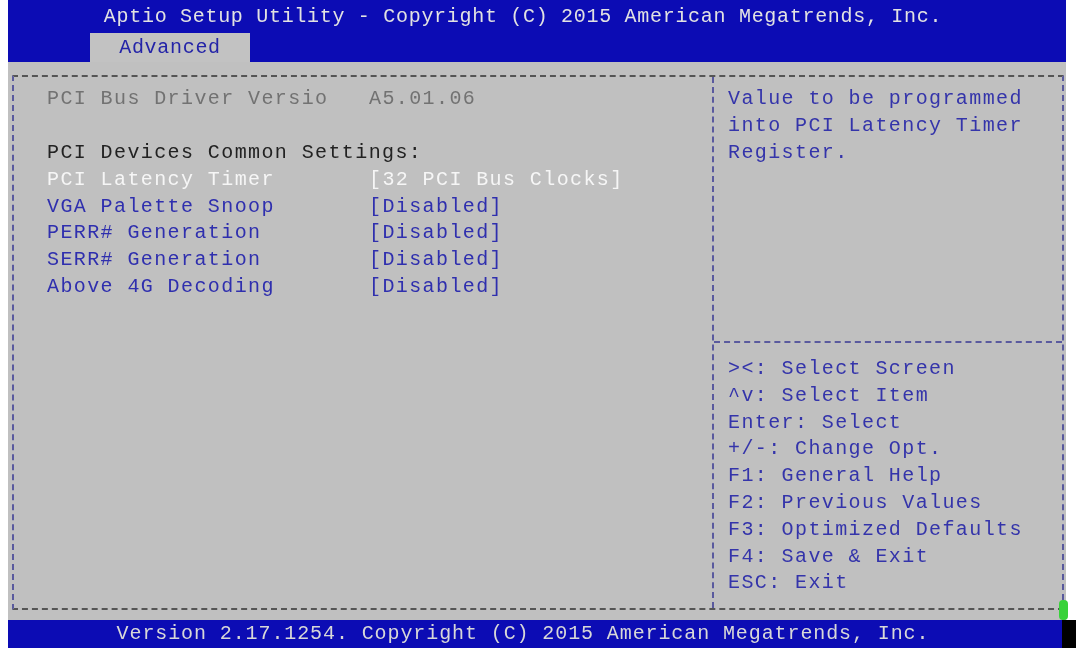 This screenshot has width=1076, height=648. What do you see at coordinates (523, 16) in the screenshot?
I see `window-title: Aptio Setup Utility - Copyright (C) 2015 American Megatrends, Inc.` at bounding box center [523, 16].